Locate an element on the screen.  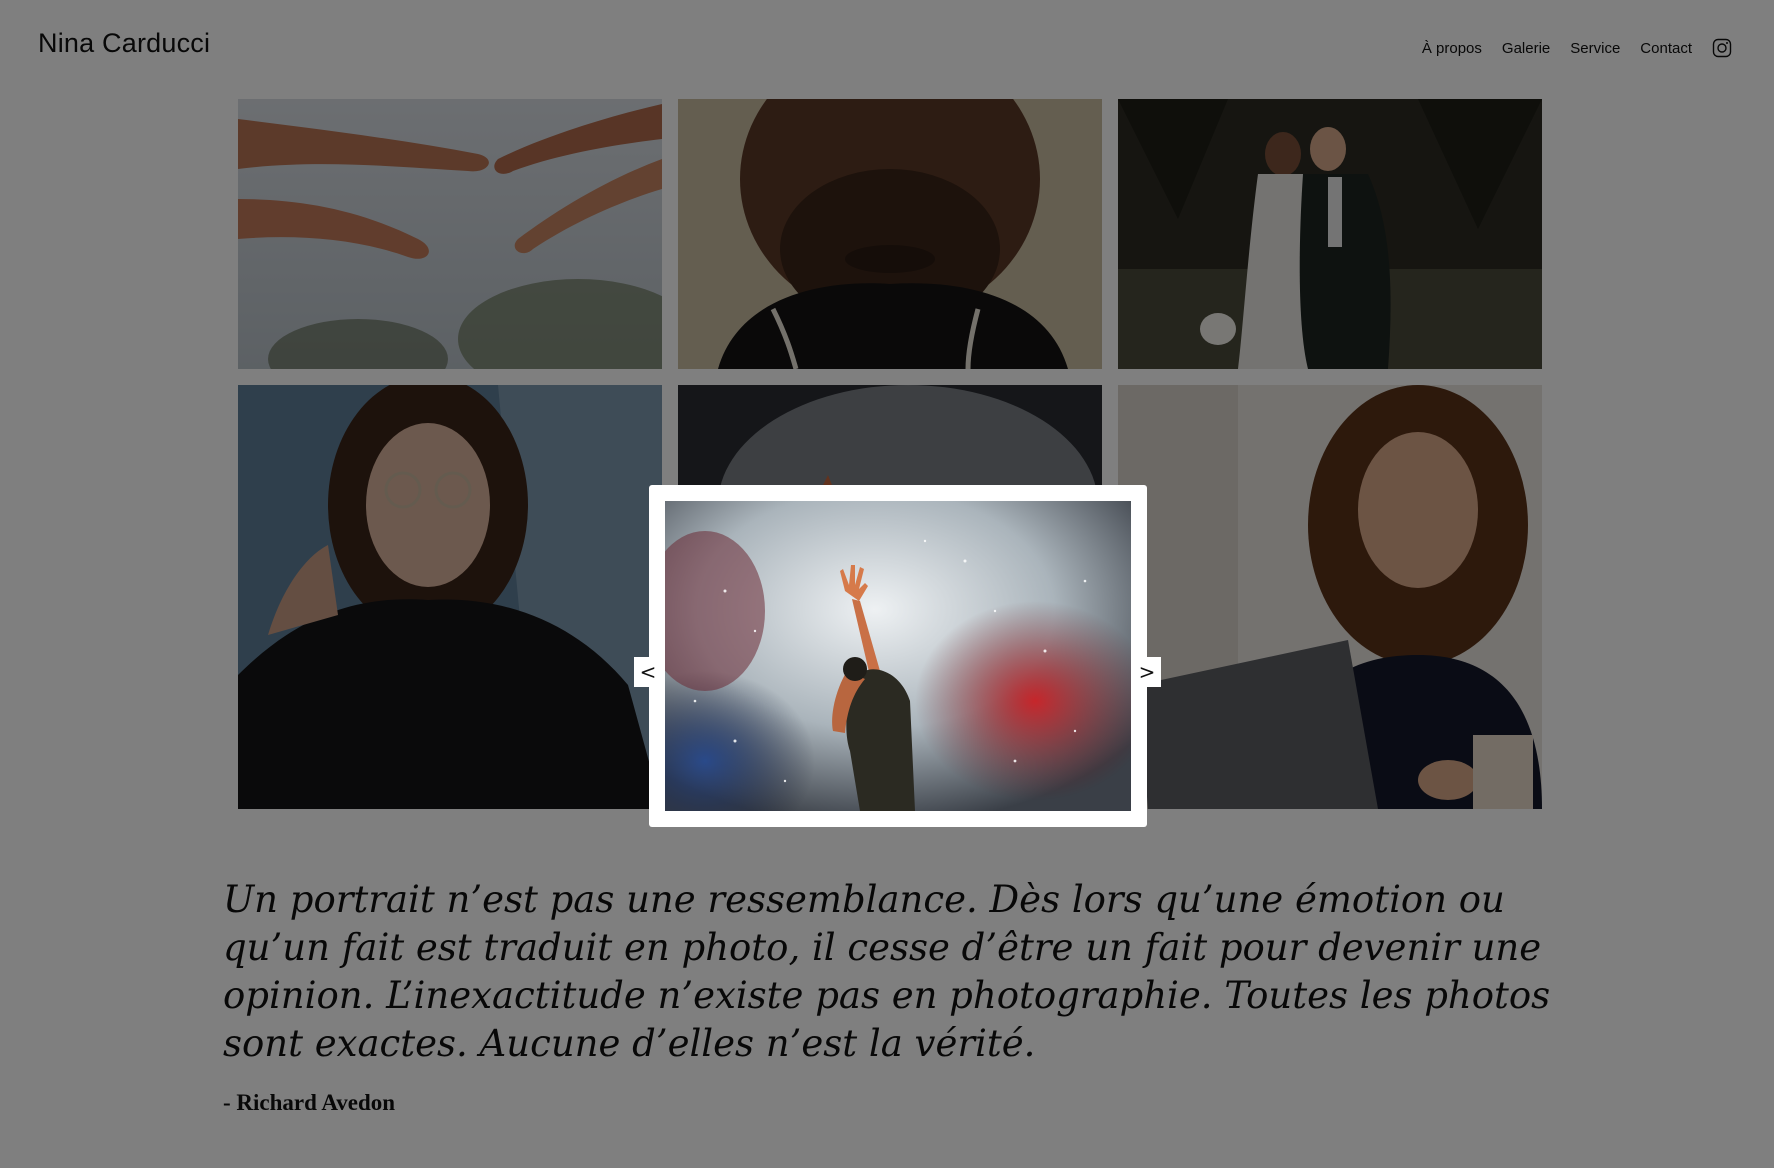
lightbox-image is located at coordinates (898, 656).